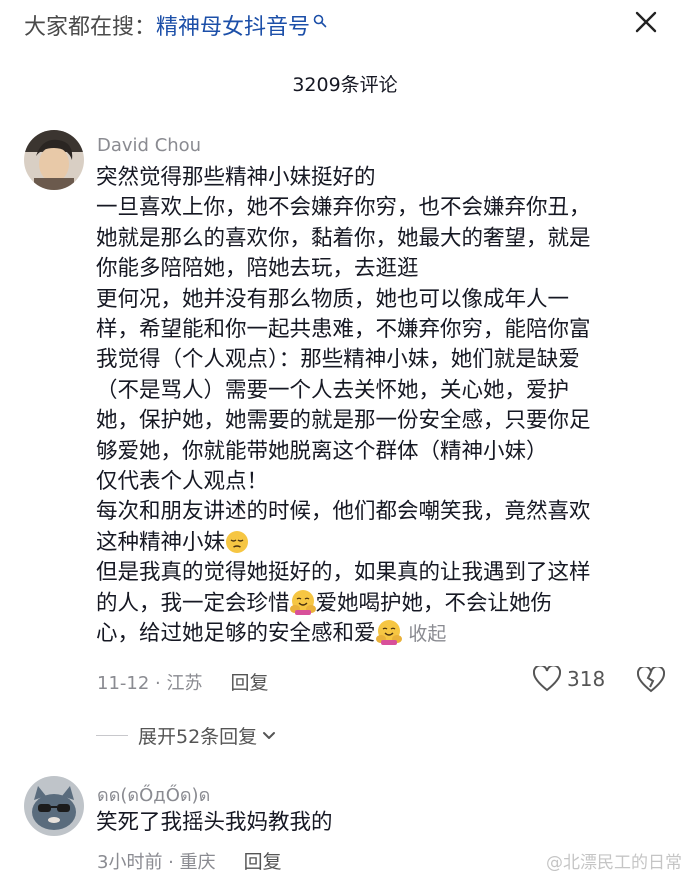  What do you see at coordinates (333, 390) in the screenshot?
I see `comment-line: （不是骂人）需要一个人去关怀她，关心她，爱护` at bounding box center [333, 390].